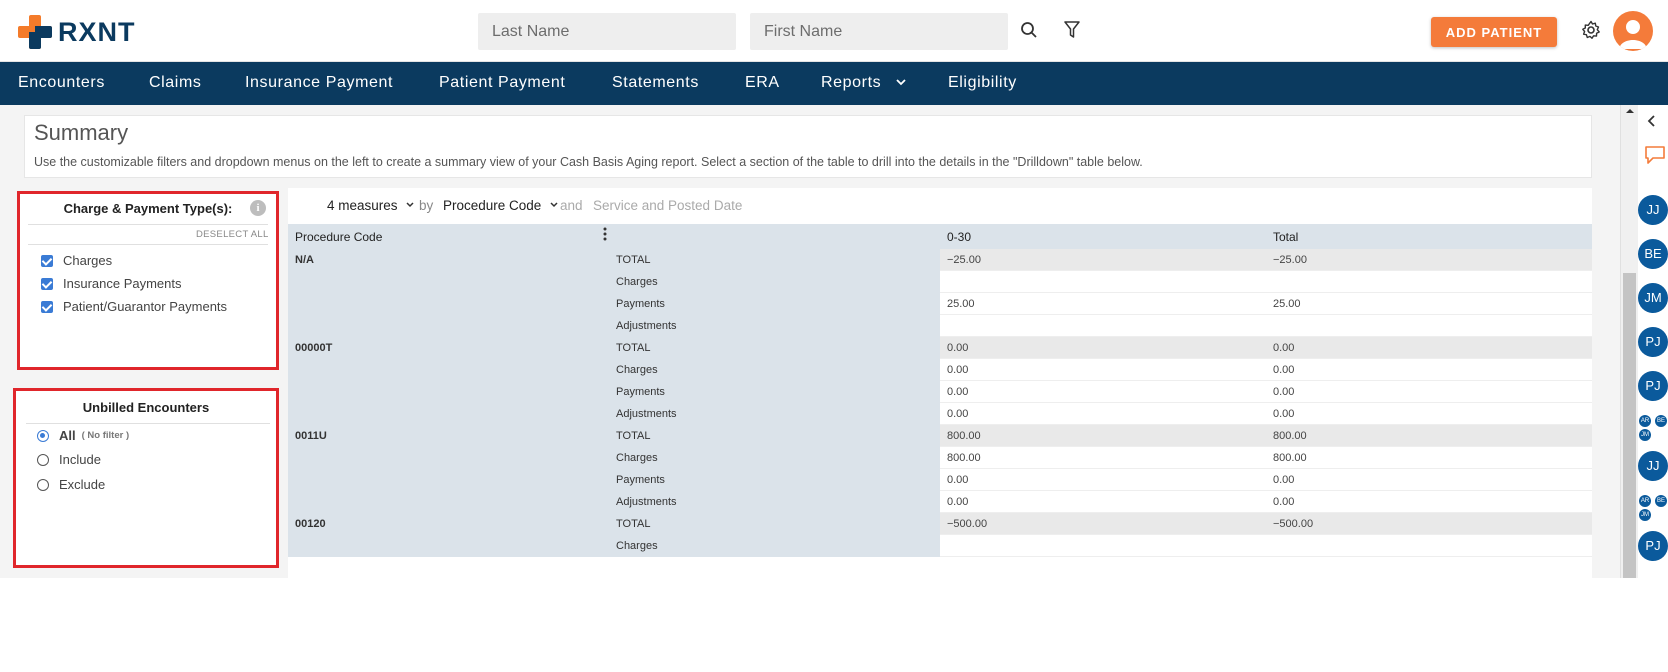  Describe the element at coordinates (982, 83) in the screenshot. I see `nav-eligibility: Eligibility` at that location.